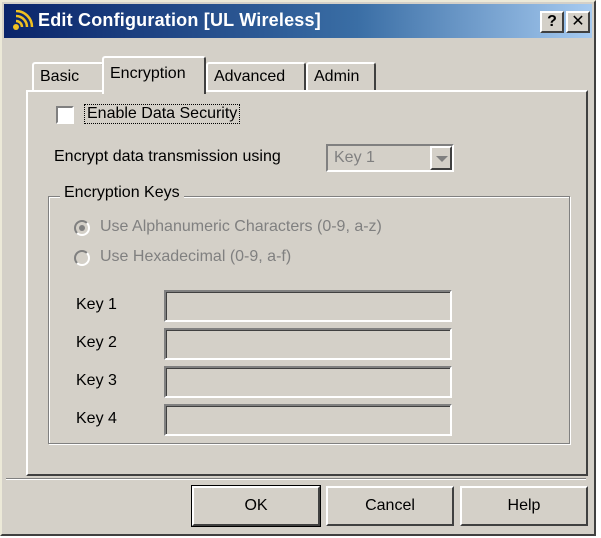 The image size is (601, 538). I want to click on alphanumeric-radio-label: Use Alphanumeric Characters (0-9, a-z), so click(241, 227).